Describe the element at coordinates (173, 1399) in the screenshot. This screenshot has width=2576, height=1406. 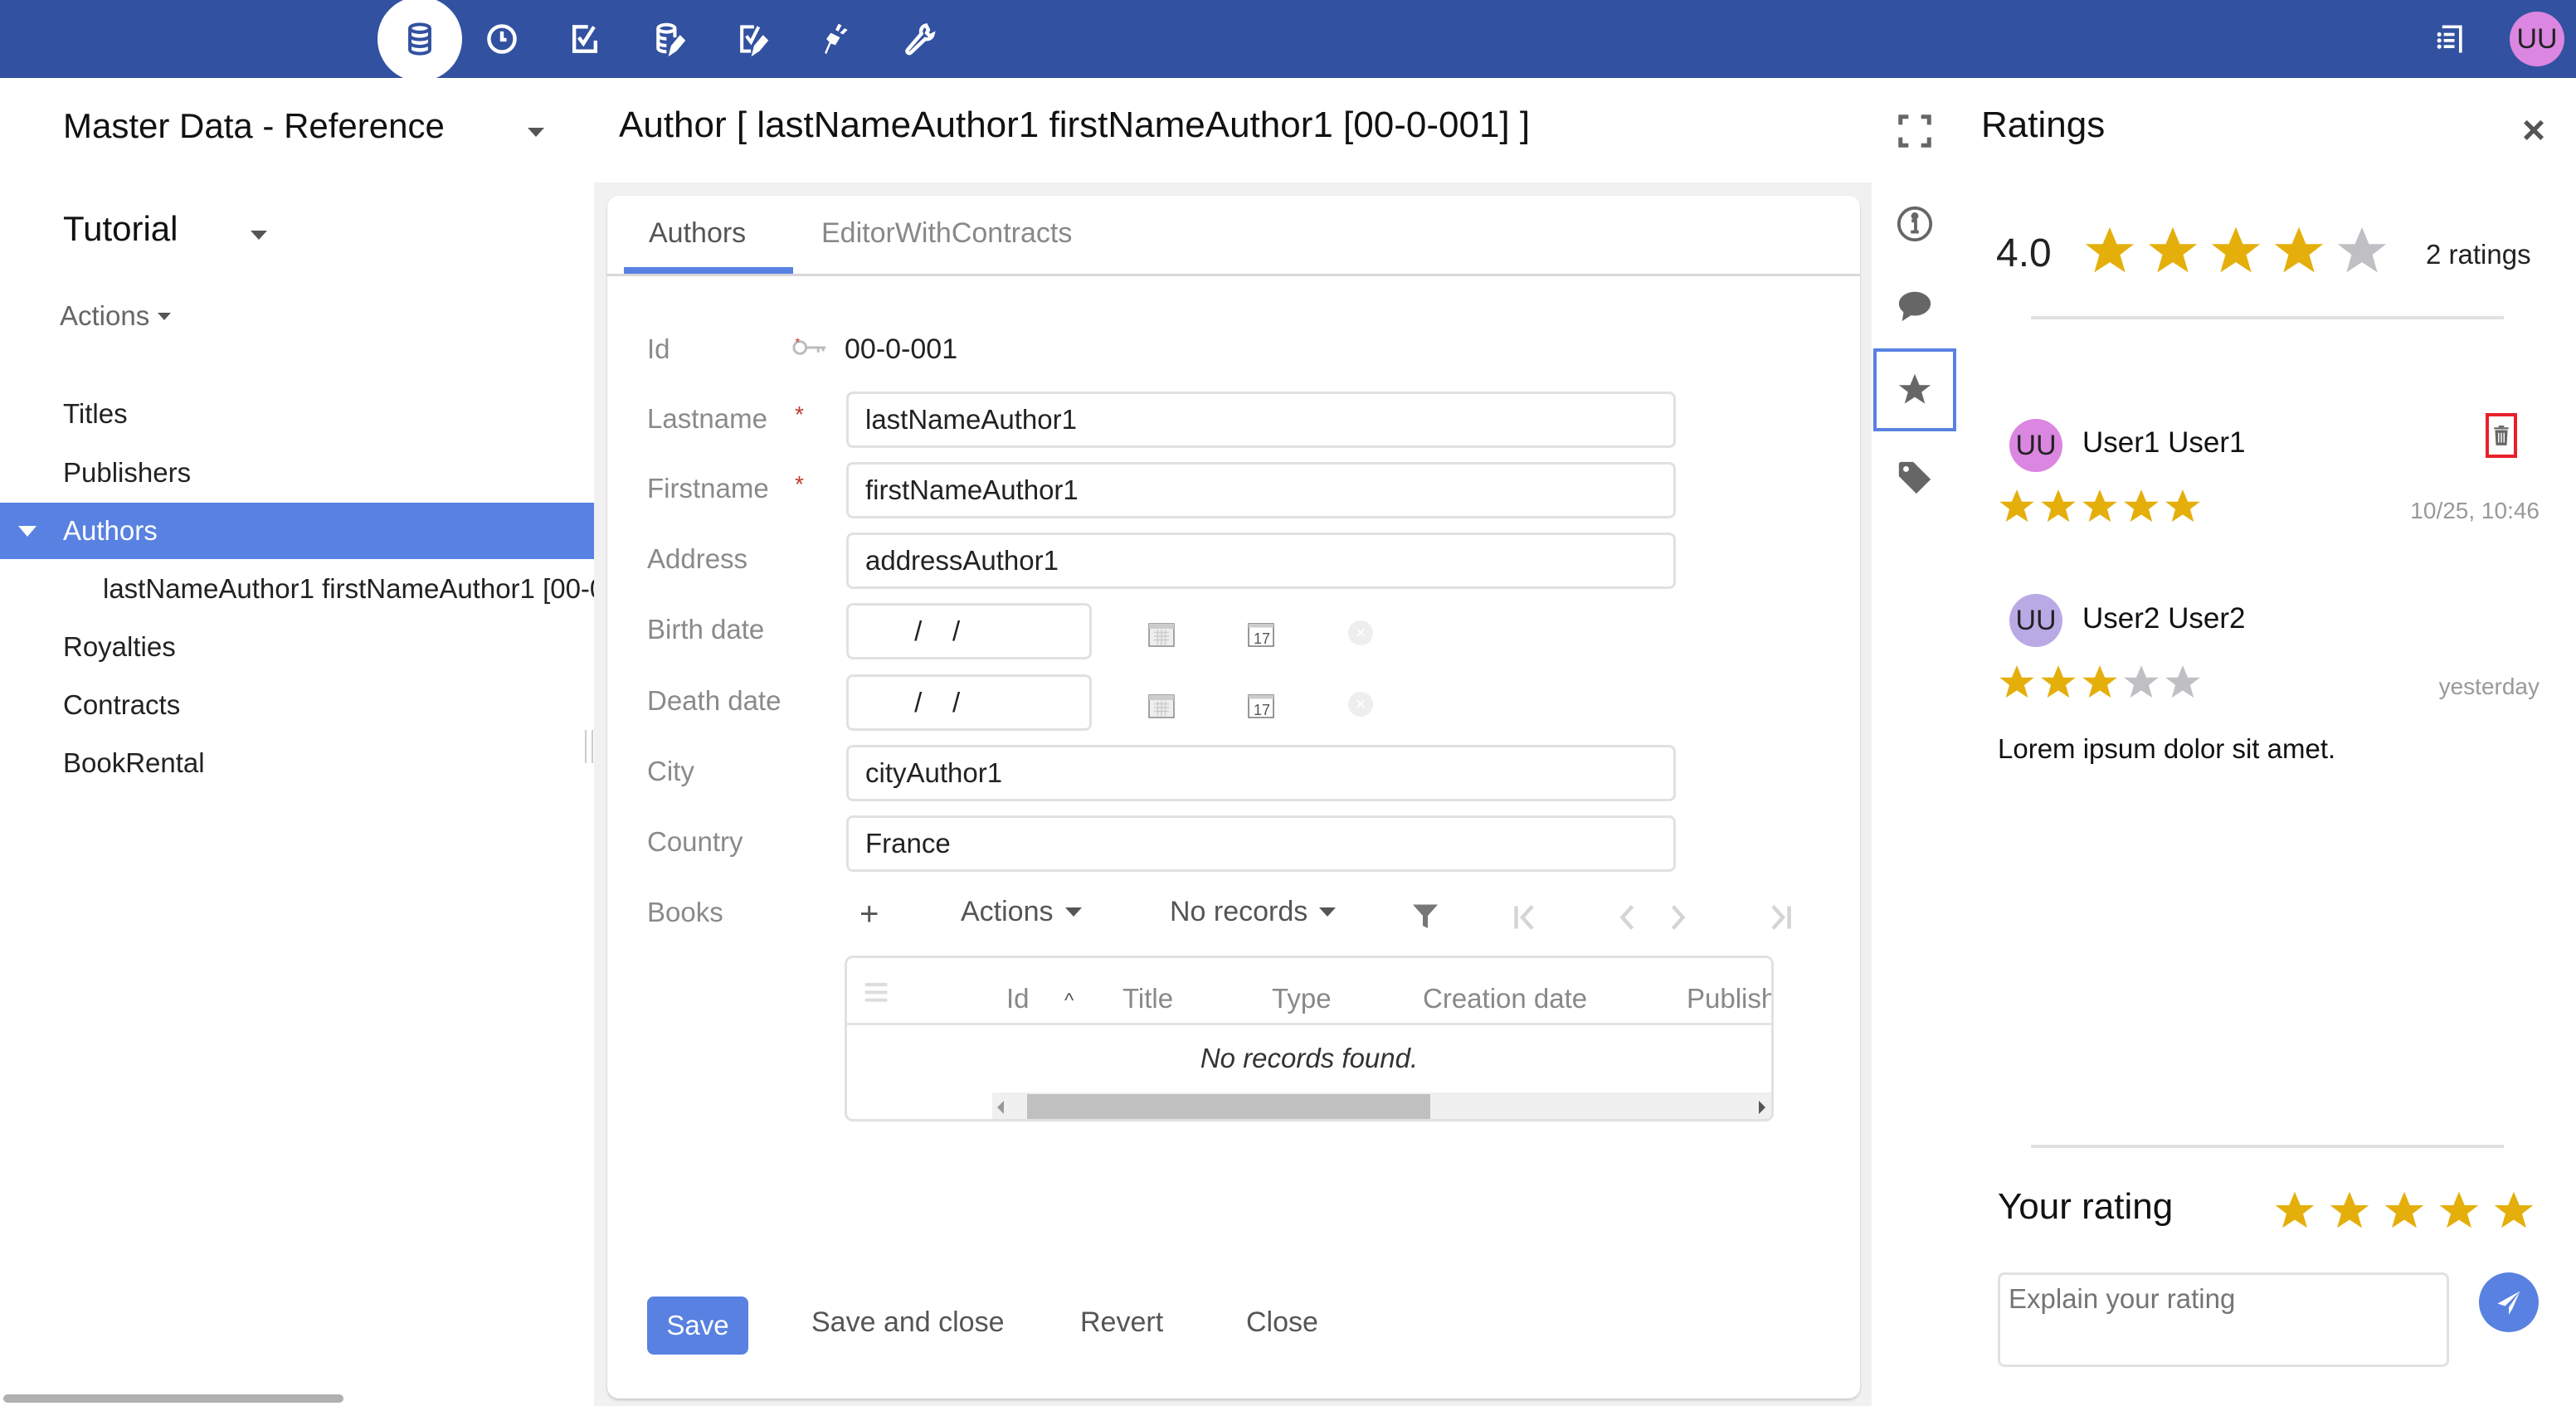
I see `sidebar-horizontal-scrollbar` at that location.